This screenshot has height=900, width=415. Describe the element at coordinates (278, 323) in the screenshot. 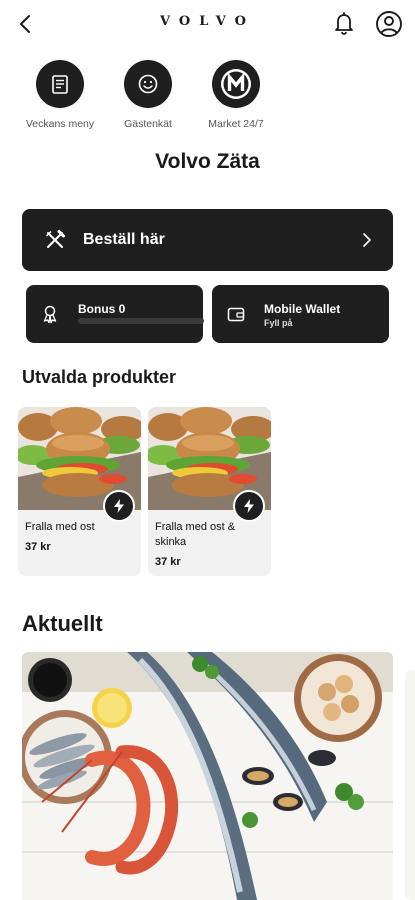

I see `wallet-subtitle: Fyll på` at that location.